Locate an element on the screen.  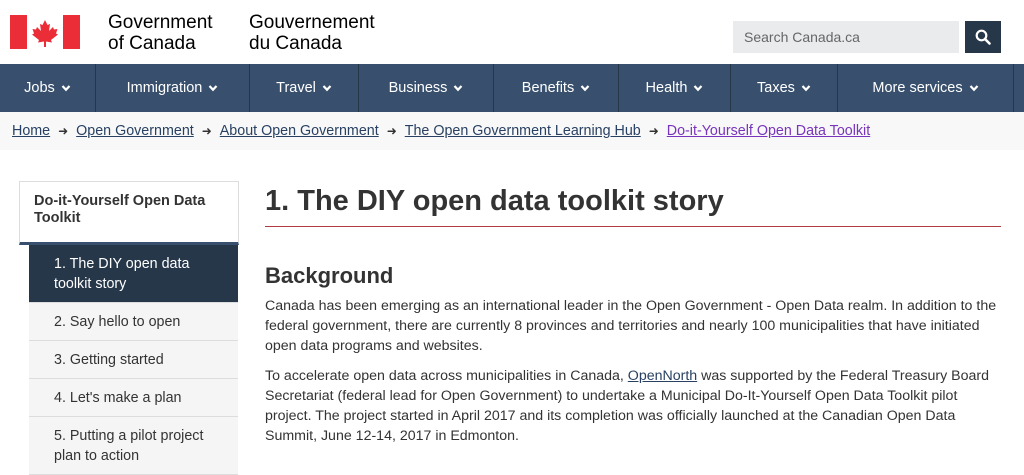
menu-label: Jobs is located at coordinates (39, 88).